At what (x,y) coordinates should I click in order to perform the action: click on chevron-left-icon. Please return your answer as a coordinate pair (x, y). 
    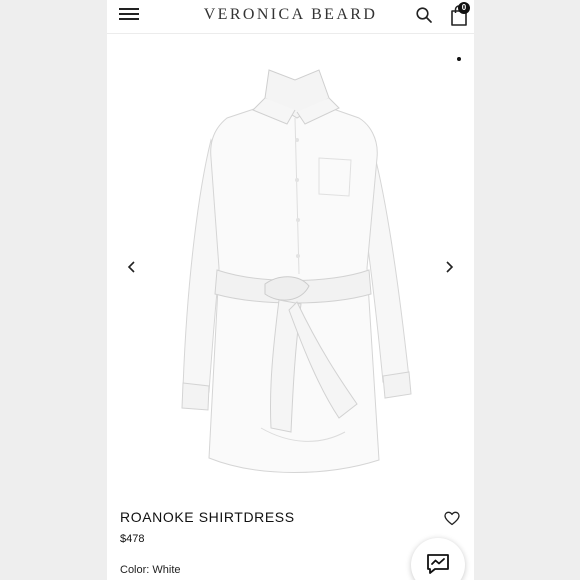
    Looking at the image, I should click on (132, 267).